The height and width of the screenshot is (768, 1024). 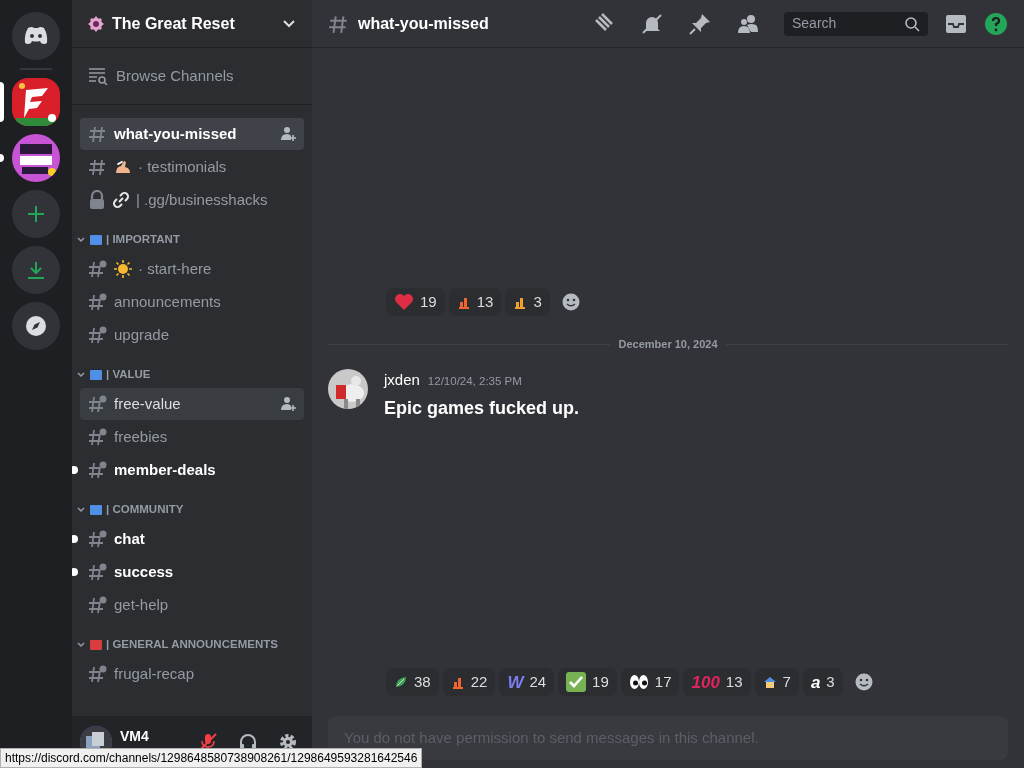 I want to click on add-server-button, so click(x=36, y=214).